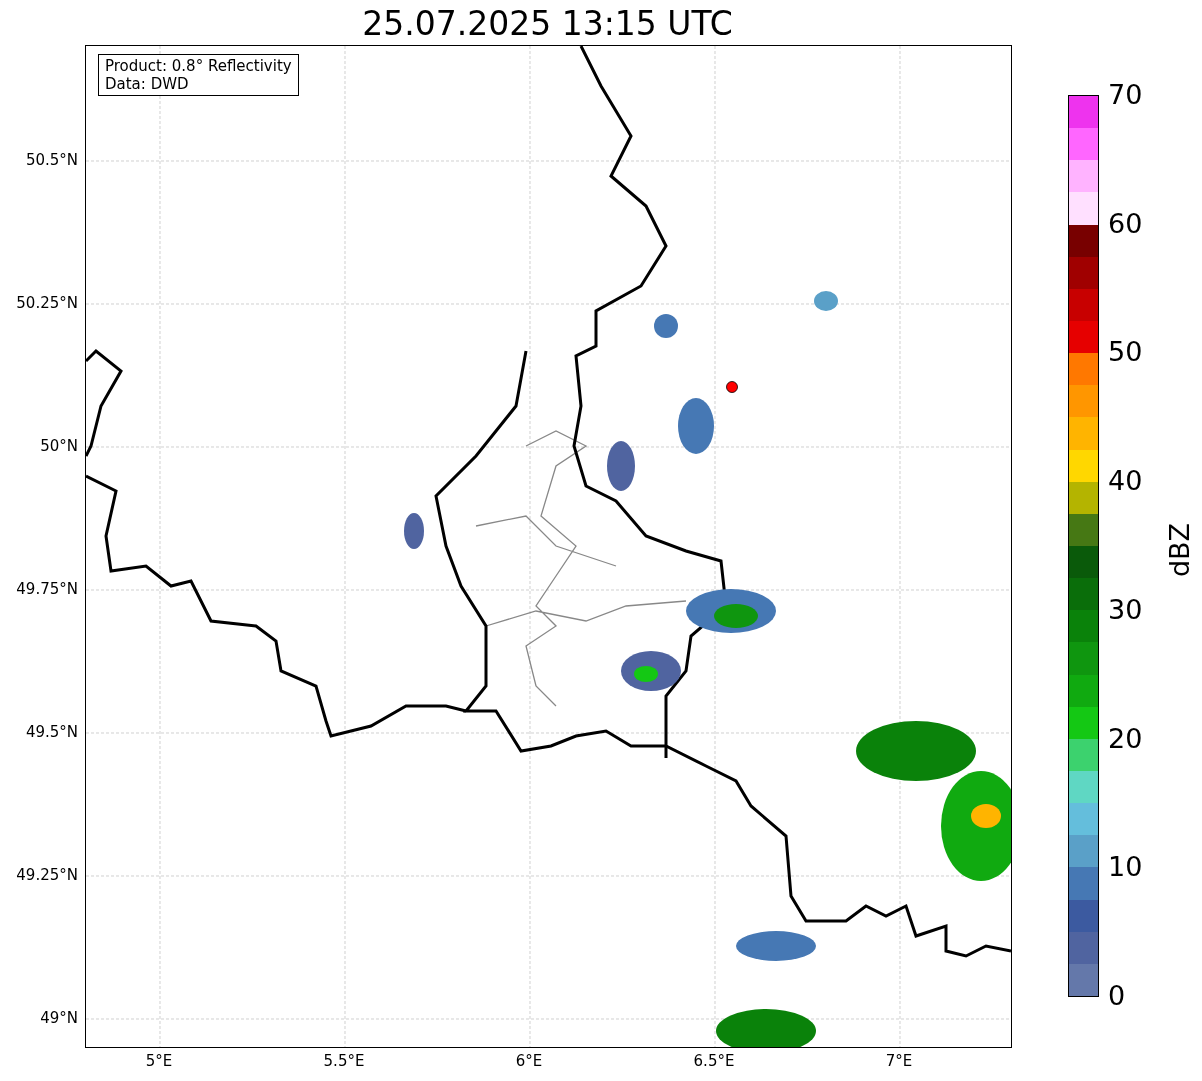 This screenshot has height=1081, width=1202. Describe the element at coordinates (1180, 550) in the screenshot. I see `colorbar-label: dBZ` at that location.